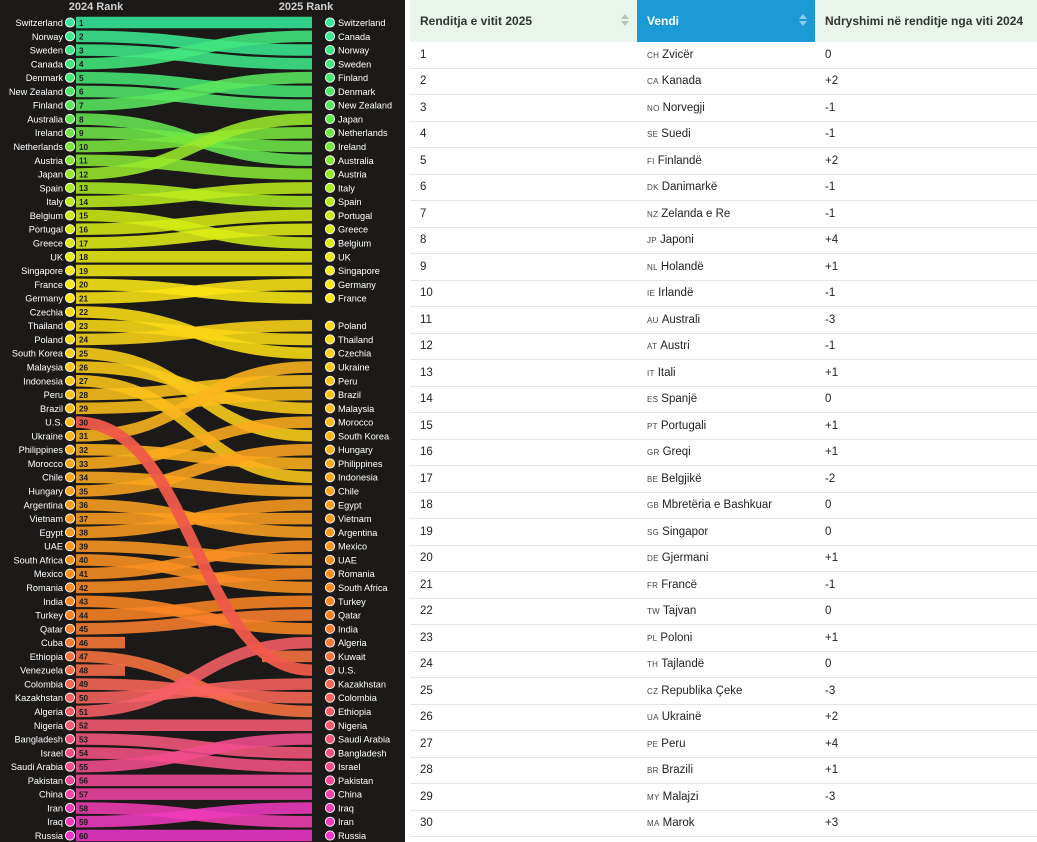 This screenshot has height=842, width=1037. I want to click on table-row: 25 CZ Republika Çeke -3, so click(723, 691).